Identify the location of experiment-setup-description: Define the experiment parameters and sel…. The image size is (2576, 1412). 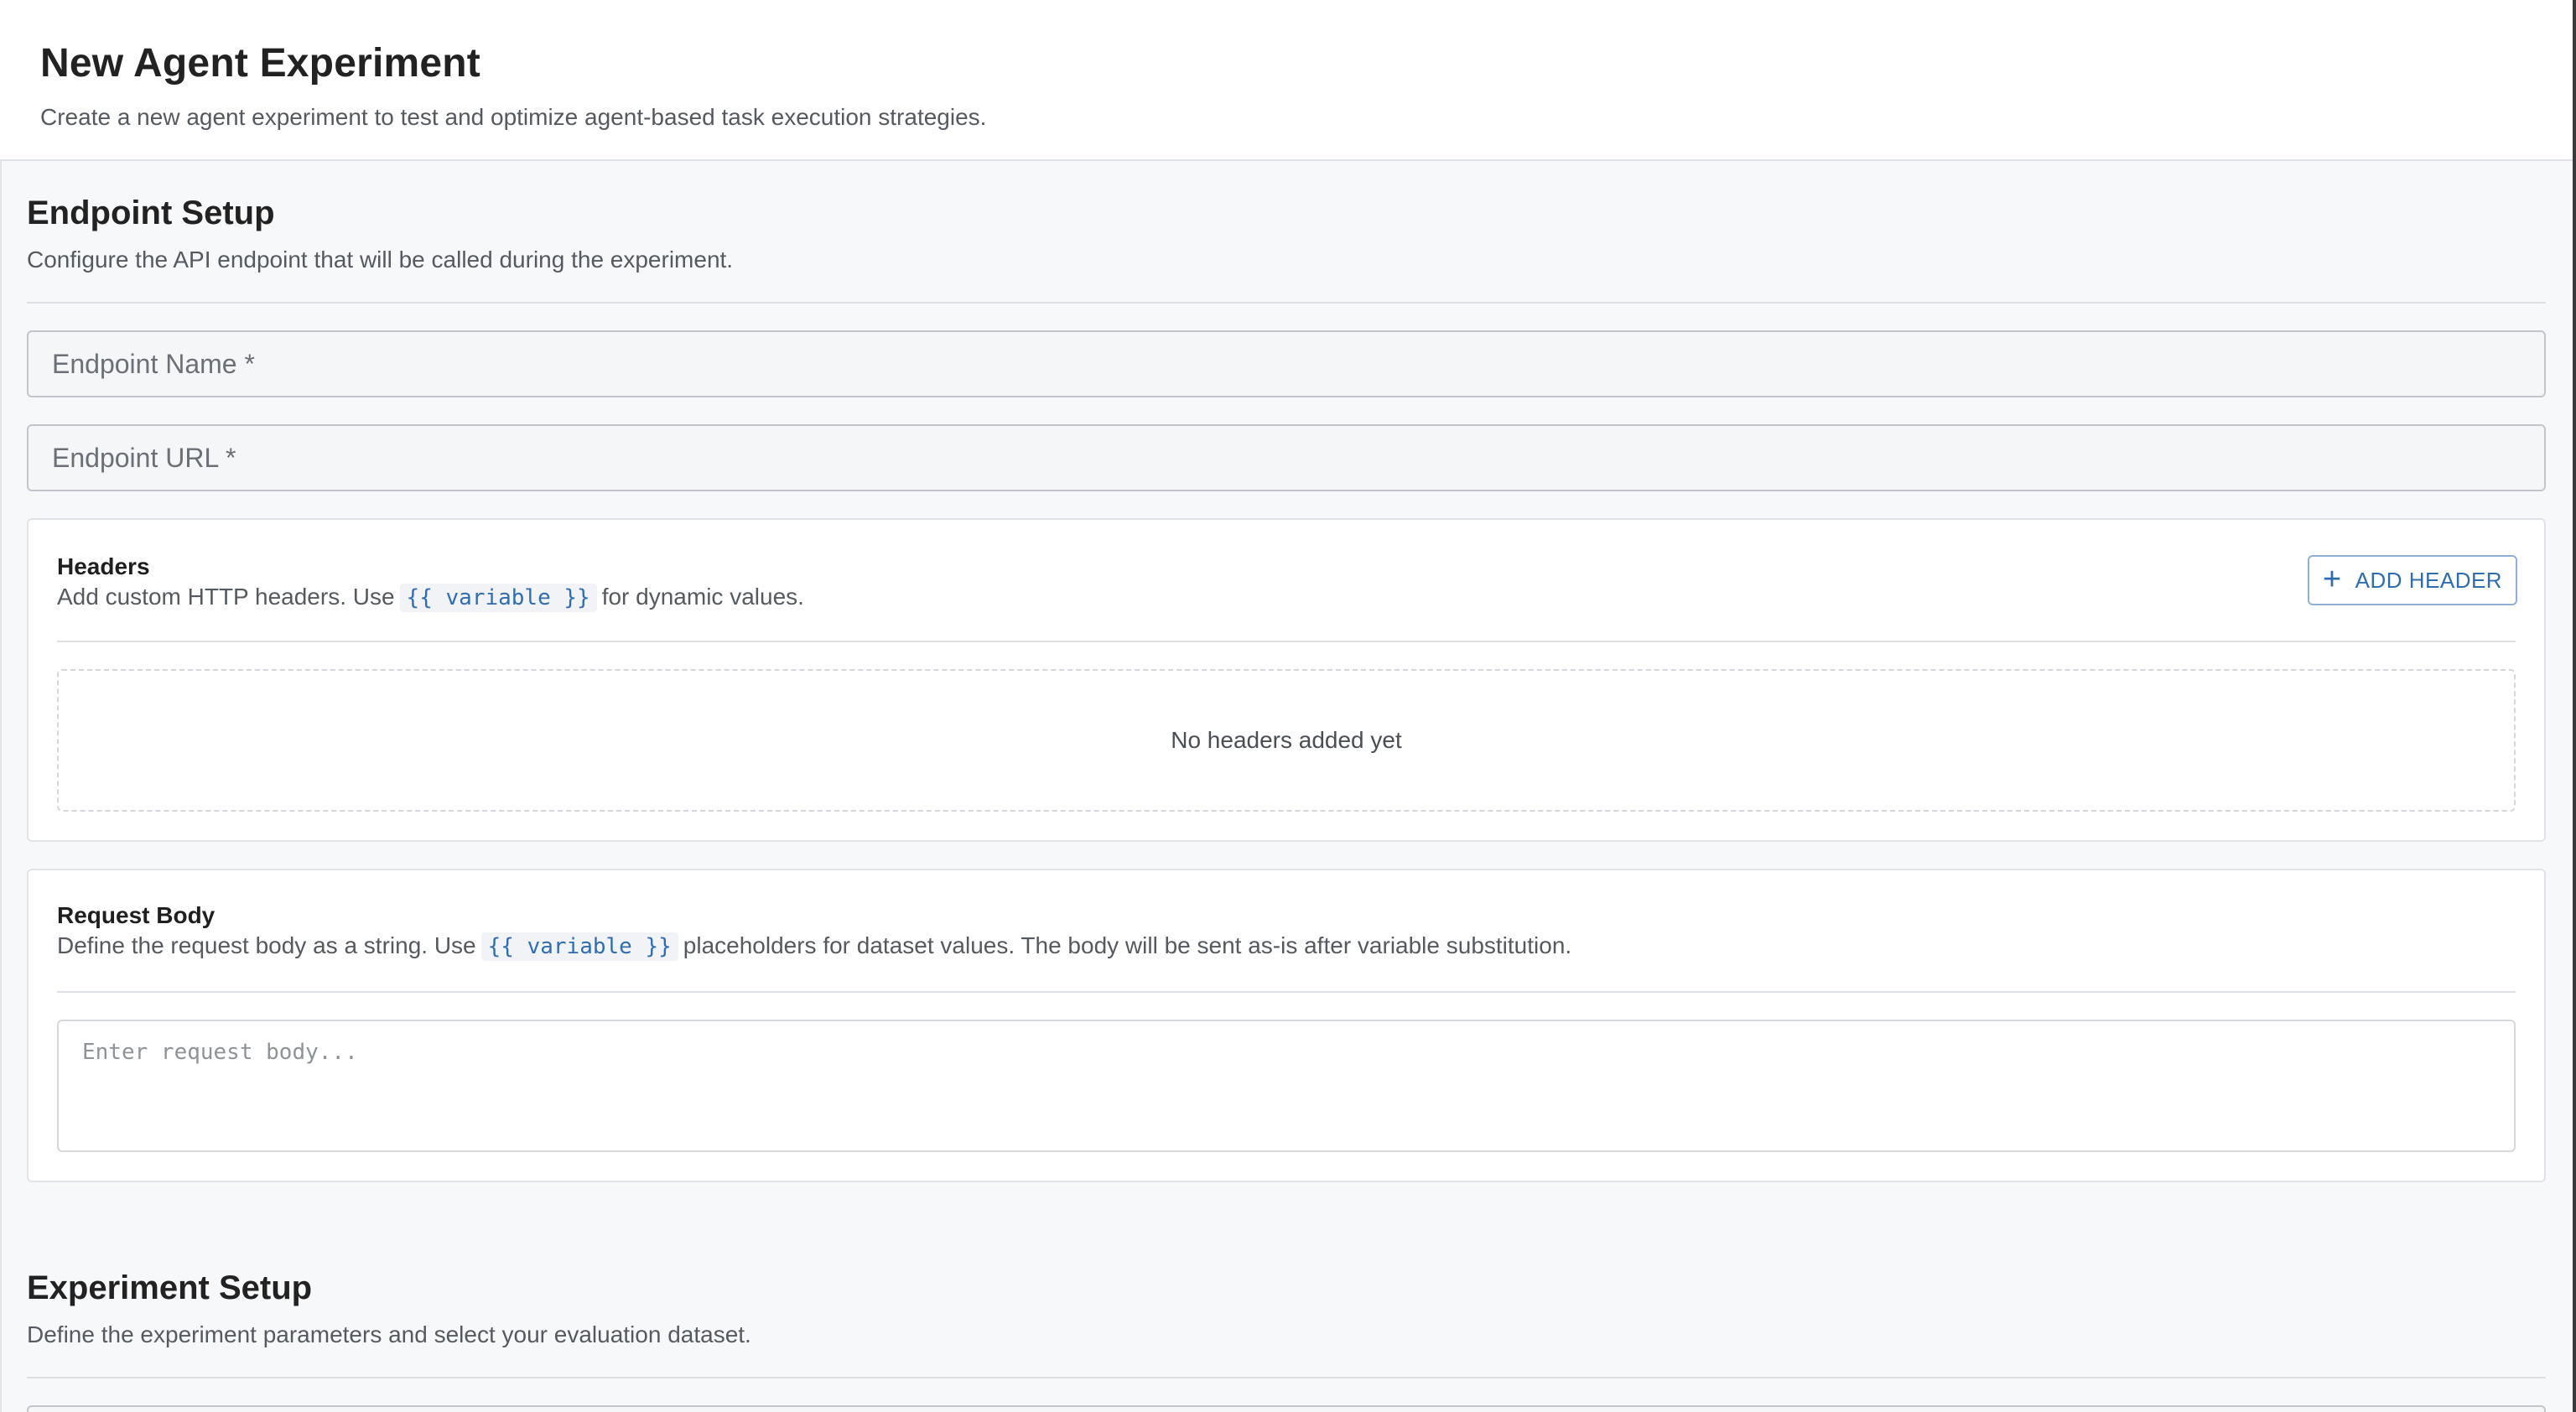
(389, 1334).